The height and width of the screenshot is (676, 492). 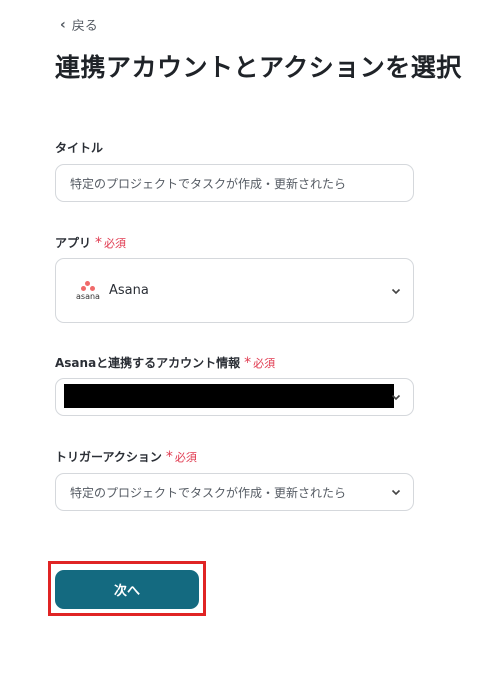 I want to click on app-field-label: アプリ * 必須, so click(x=90, y=242).